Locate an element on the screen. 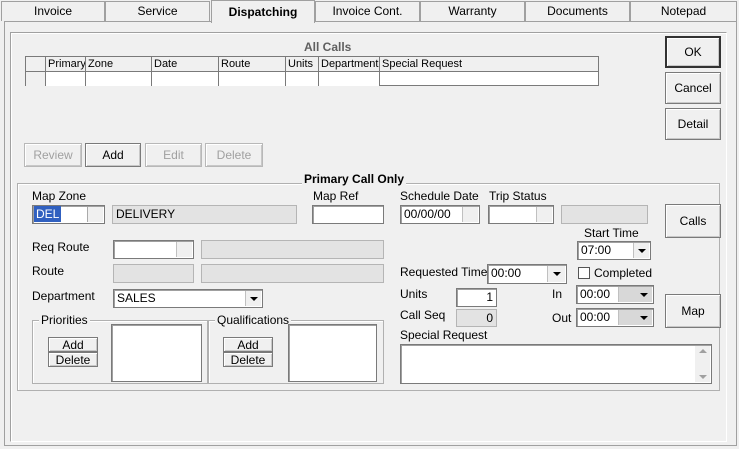 This screenshot has height=449, width=739. req-route-dropdown-button is located at coordinates (184, 249).